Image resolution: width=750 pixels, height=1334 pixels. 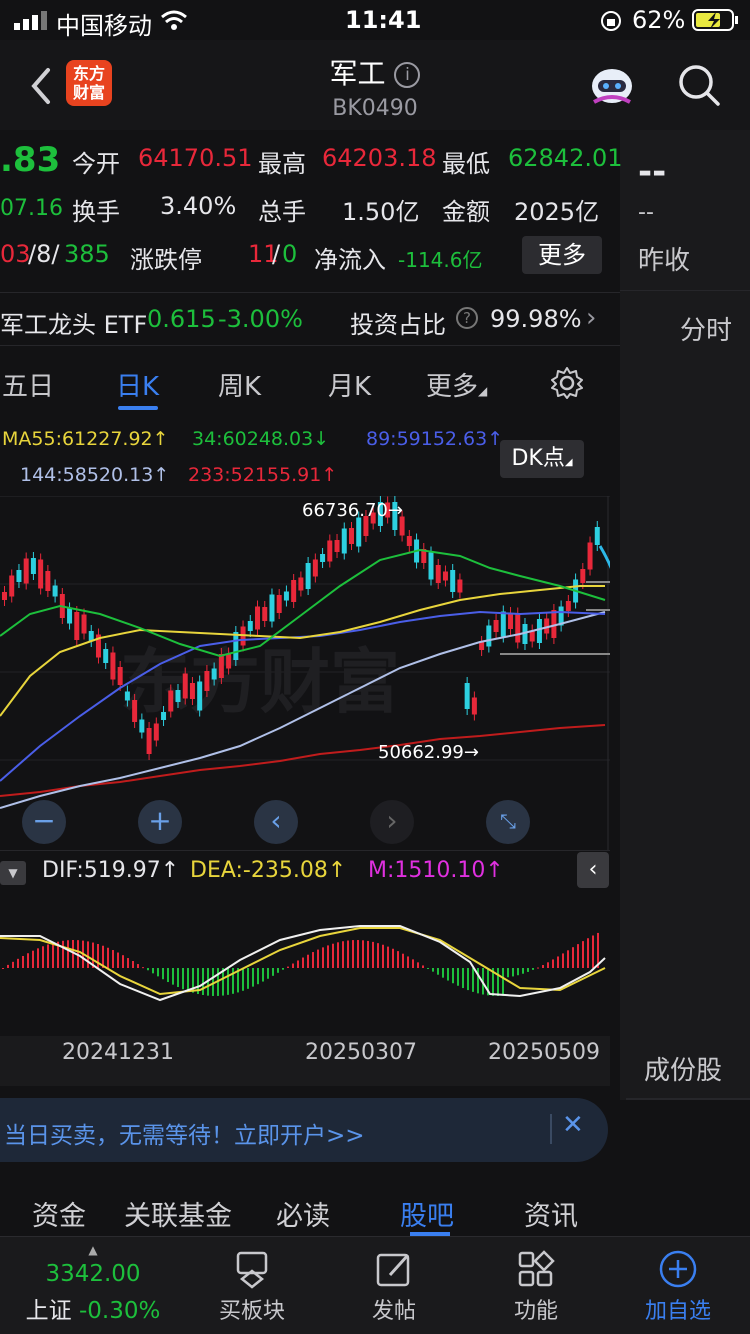 What do you see at coordinates (706, 328) in the screenshot?
I see `tab-intraday: 分时` at bounding box center [706, 328].